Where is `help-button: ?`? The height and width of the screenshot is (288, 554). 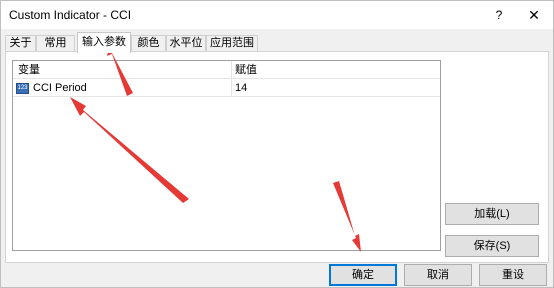 help-button: ? is located at coordinates (499, 15).